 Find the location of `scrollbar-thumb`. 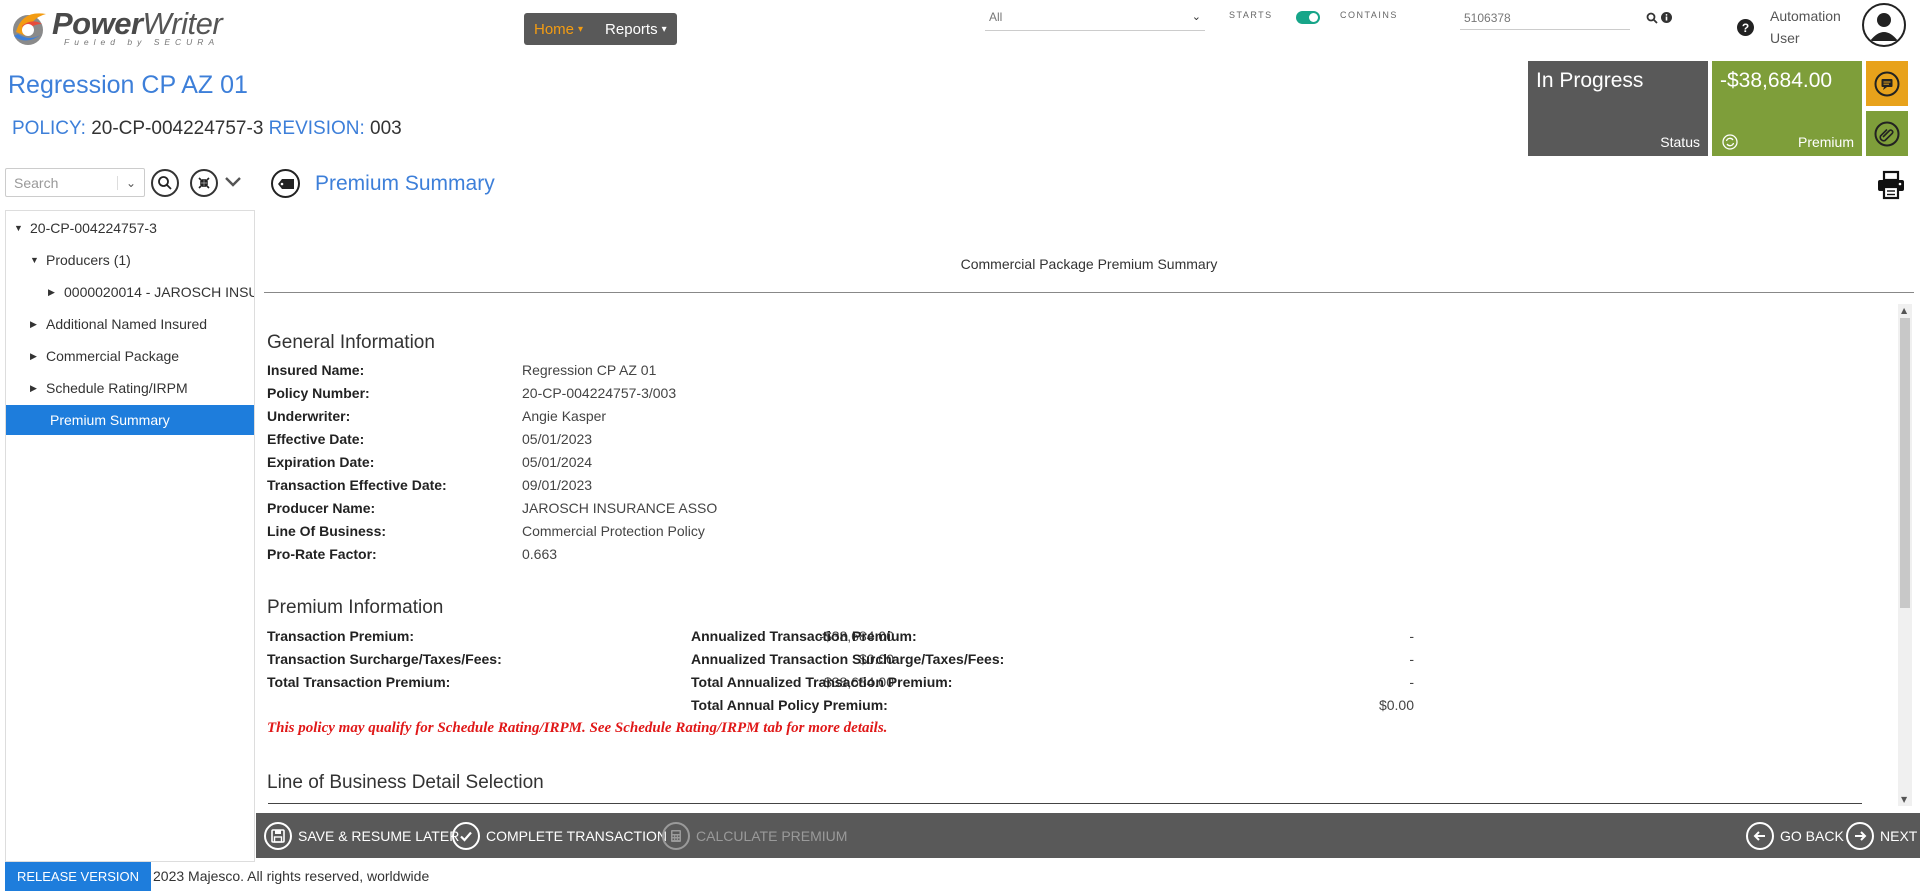

scrollbar-thumb is located at coordinates (1905, 463).